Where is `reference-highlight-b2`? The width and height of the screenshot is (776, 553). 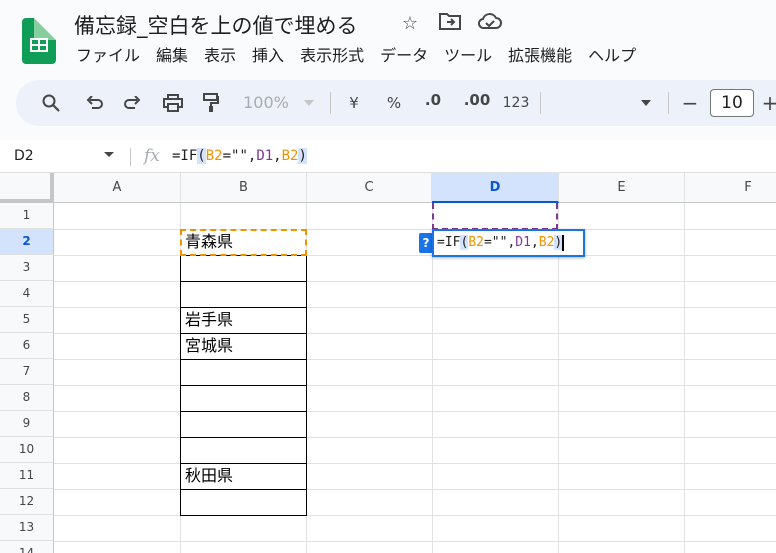 reference-highlight-b2 is located at coordinates (243, 242).